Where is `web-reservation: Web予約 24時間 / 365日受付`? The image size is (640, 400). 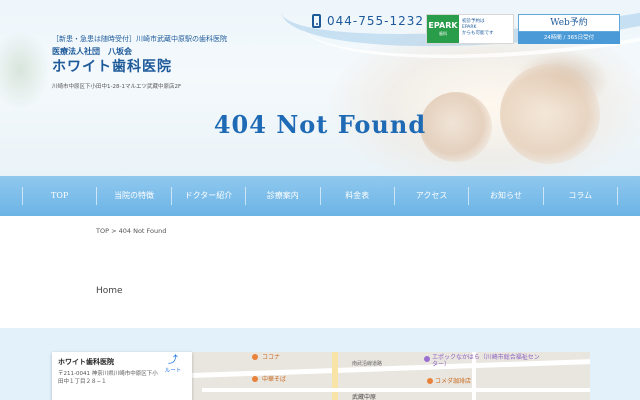 web-reservation: Web予約 24時間 / 365日受付 is located at coordinates (569, 29).